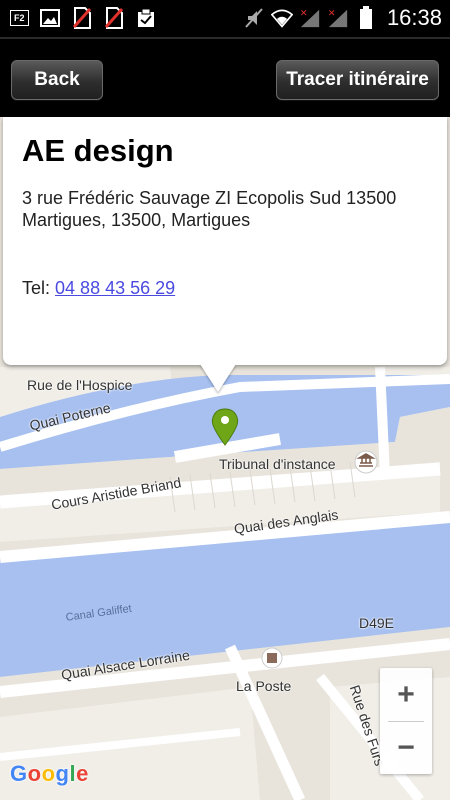  Describe the element at coordinates (277, 464) in the screenshot. I see `map-label-tribunal: Tribunal d'instance` at that location.